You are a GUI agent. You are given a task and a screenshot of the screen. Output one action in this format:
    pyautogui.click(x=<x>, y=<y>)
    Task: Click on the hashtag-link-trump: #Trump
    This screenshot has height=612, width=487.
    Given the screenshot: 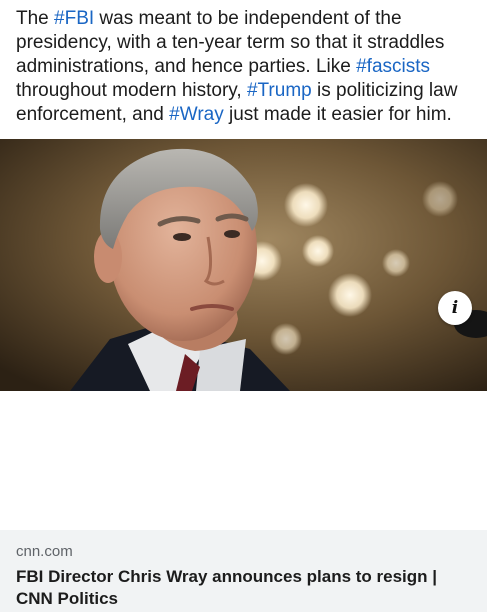 What is the action you would take?
    pyautogui.click(x=279, y=90)
    